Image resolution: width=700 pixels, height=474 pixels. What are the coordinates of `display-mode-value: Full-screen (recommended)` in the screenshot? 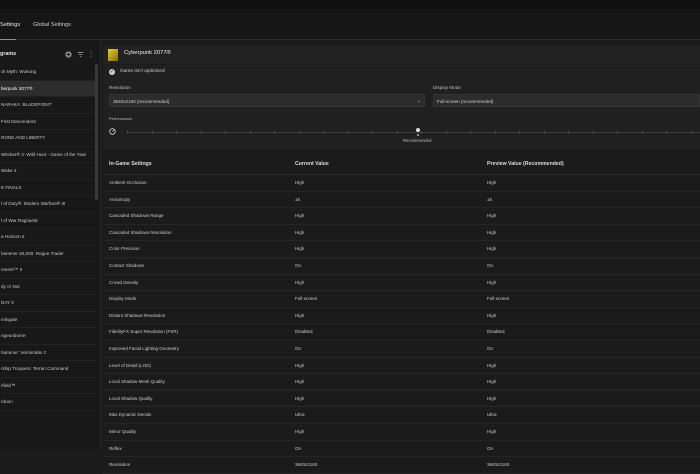 It's located at (465, 101).